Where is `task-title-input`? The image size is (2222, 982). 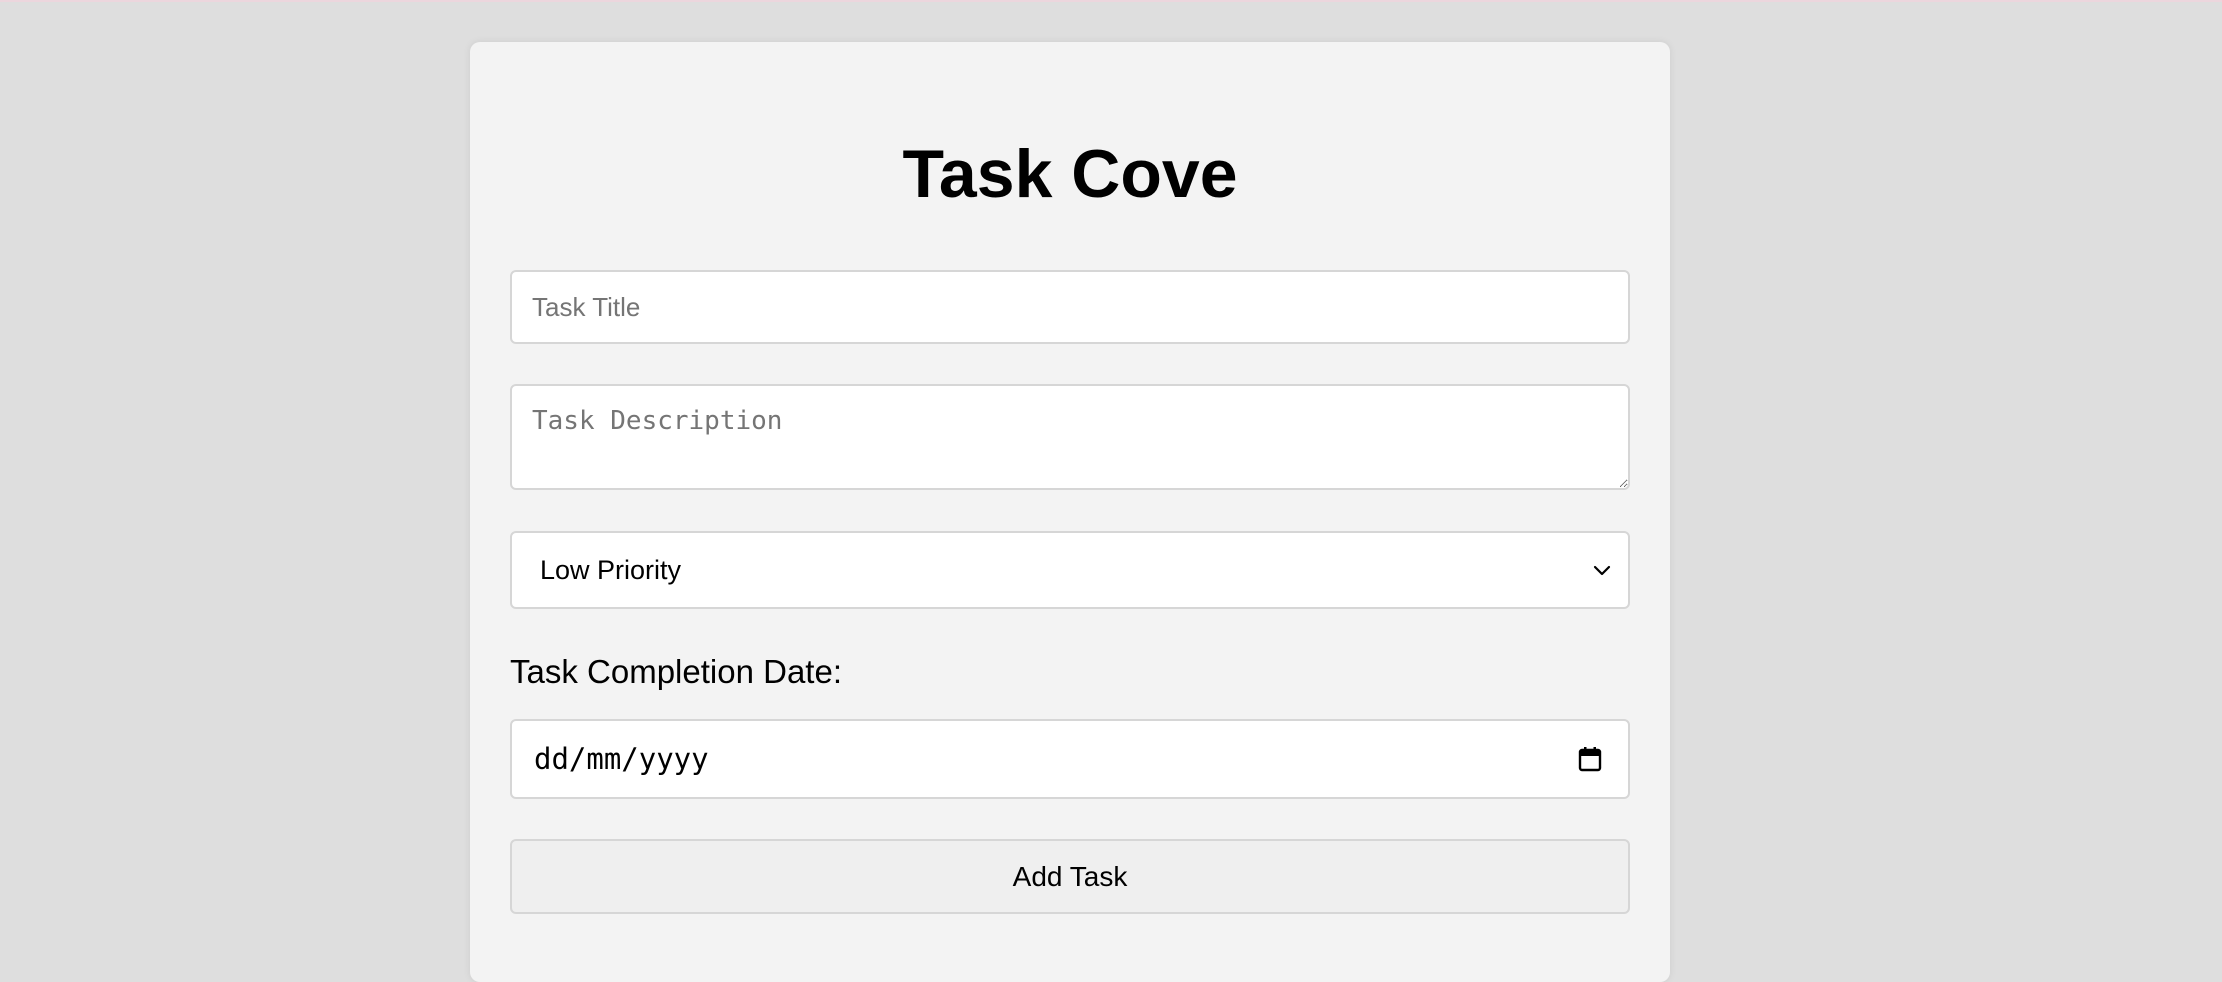 task-title-input is located at coordinates (1070, 307).